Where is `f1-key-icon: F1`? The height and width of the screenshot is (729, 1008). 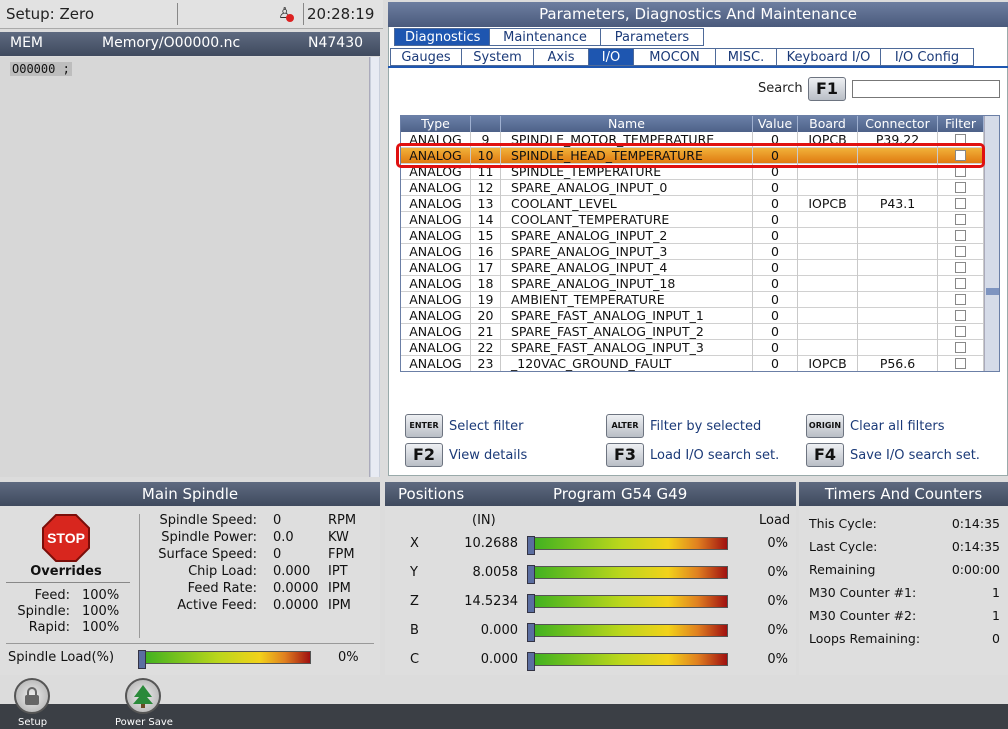 f1-key-icon: F1 is located at coordinates (827, 89).